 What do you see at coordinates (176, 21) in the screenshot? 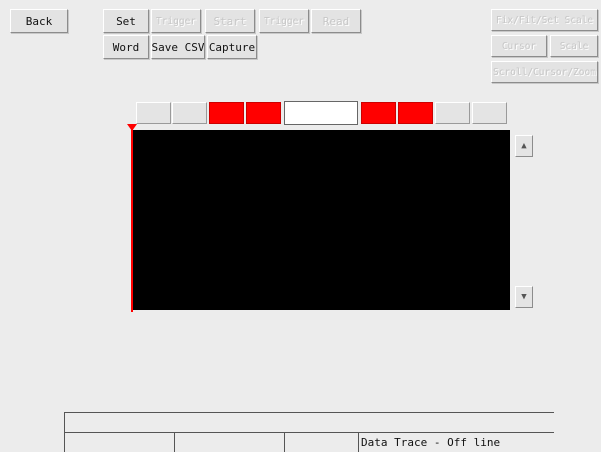
I see `trigger-button: Trigger` at bounding box center [176, 21].